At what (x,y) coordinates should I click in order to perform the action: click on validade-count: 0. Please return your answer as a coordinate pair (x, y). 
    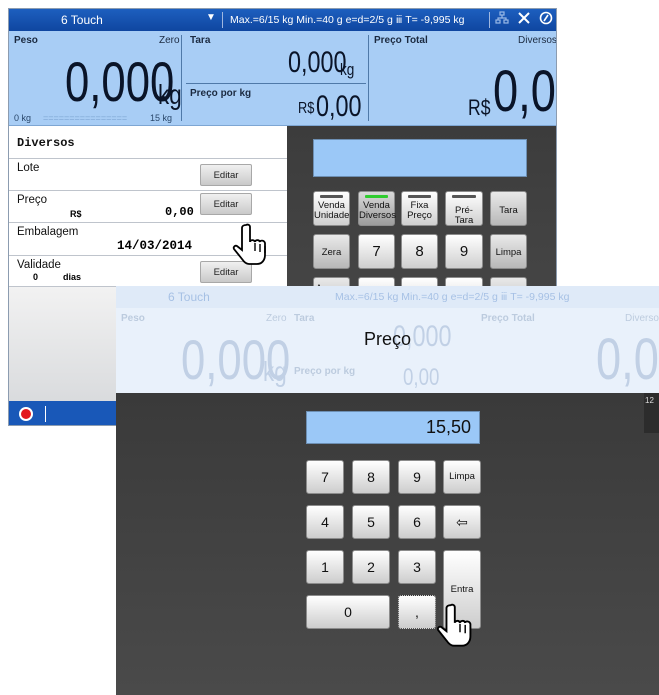
    Looking at the image, I should click on (36, 277).